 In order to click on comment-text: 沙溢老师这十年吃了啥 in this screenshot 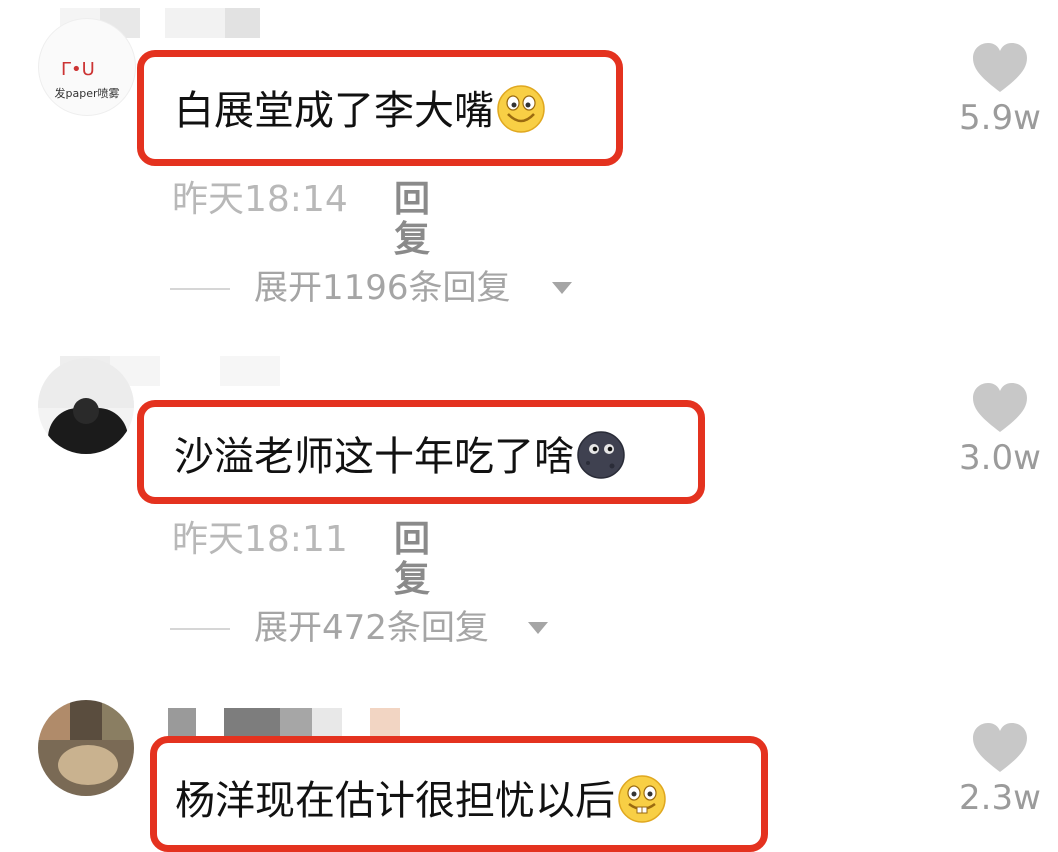, I will do `click(400, 457)`.